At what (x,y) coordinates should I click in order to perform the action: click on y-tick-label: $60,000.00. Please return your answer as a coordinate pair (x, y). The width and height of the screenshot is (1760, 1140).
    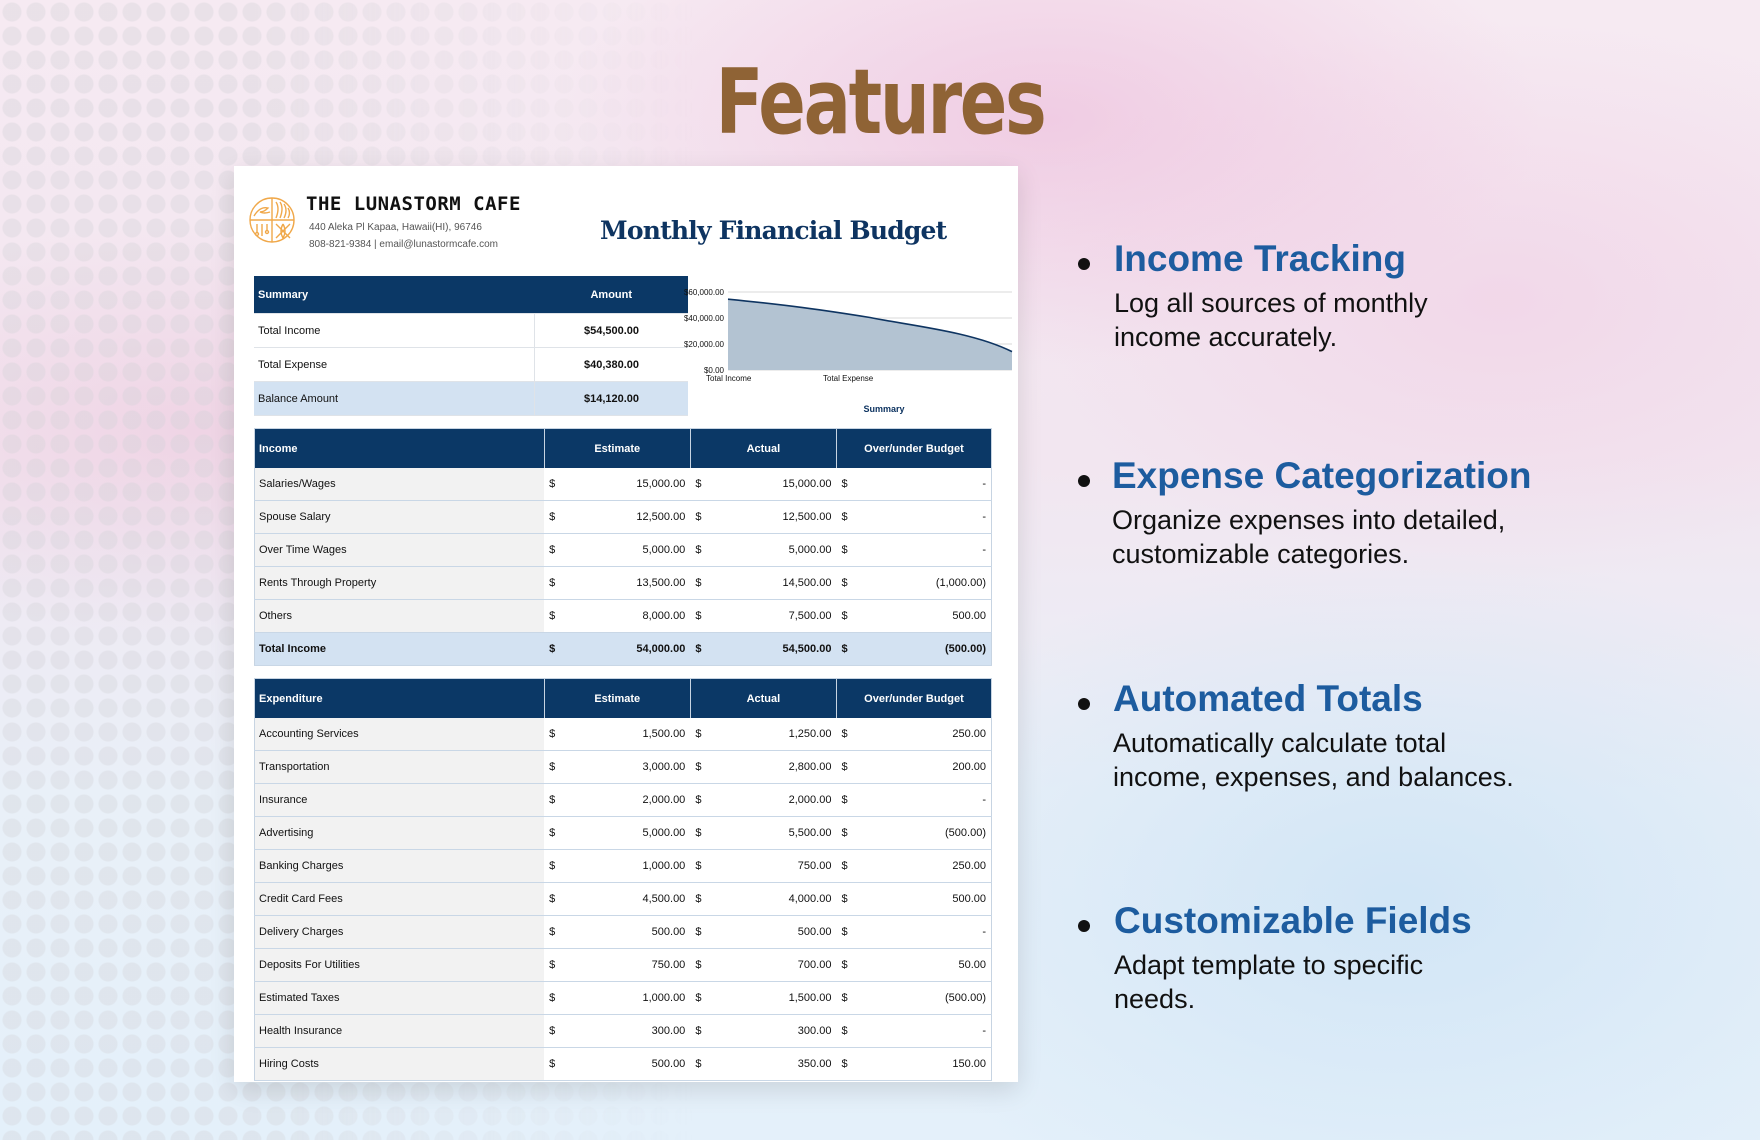
    Looking at the image, I should click on (704, 292).